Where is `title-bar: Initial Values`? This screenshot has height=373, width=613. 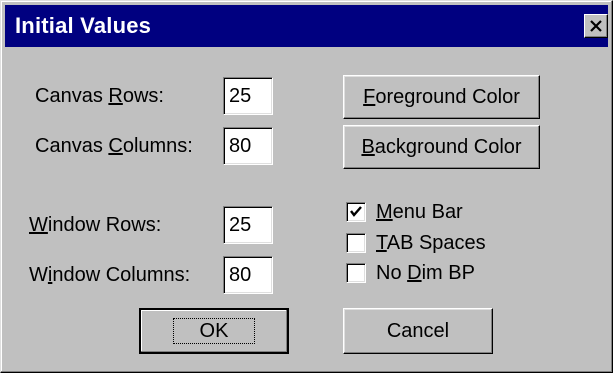
title-bar: Initial Values is located at coordinates (306, 26).